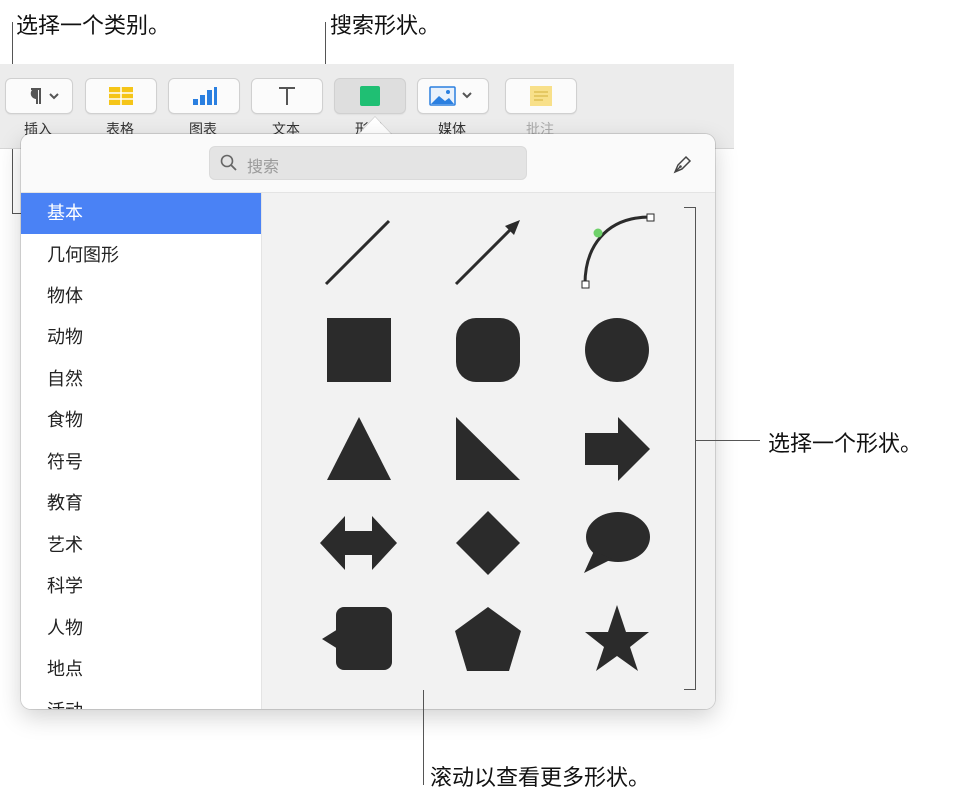 The image size is (976, 793). I want to click on speech-bubble-shape, so click(617, 542).